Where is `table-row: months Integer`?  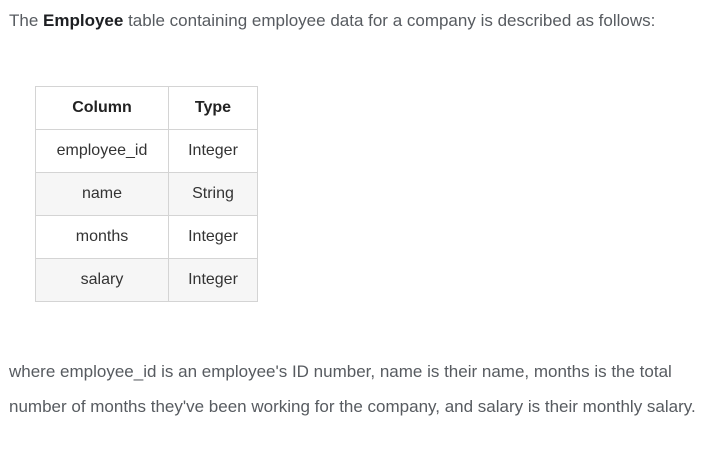 table-row: months Integer is located at coordinates (146, 237).